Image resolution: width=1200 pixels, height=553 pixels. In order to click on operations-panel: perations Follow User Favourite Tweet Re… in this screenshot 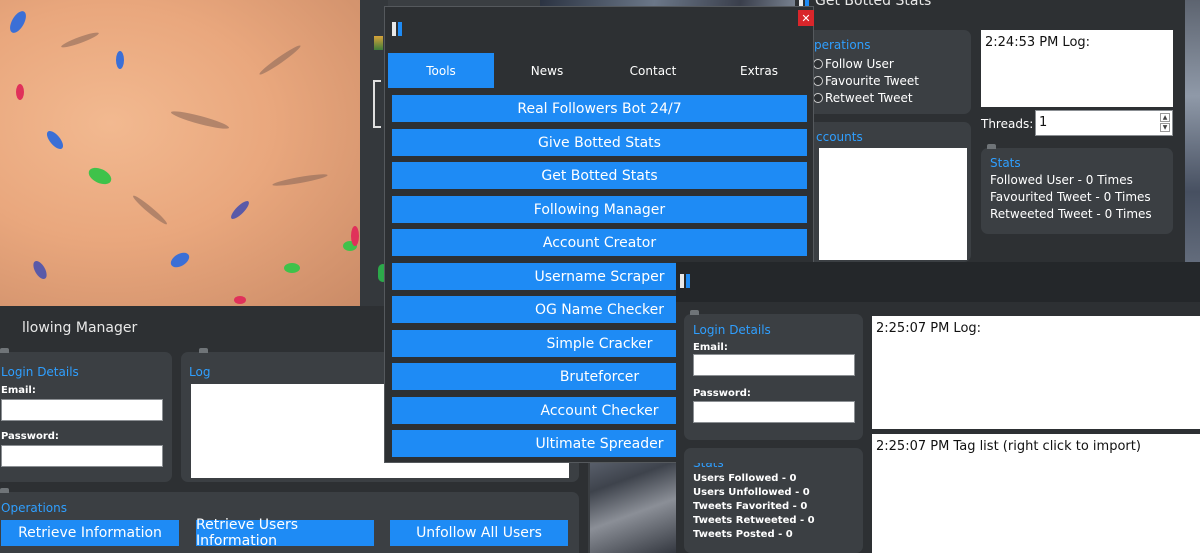, I will do `click(885, 72)`.